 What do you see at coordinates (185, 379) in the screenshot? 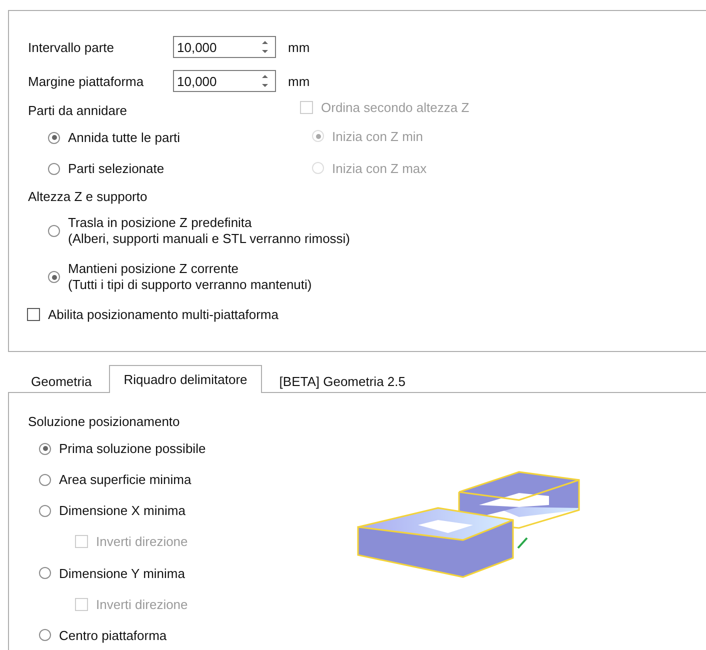
I see `tab: Riquadro delimitatore` at bounding box center [185, 379].